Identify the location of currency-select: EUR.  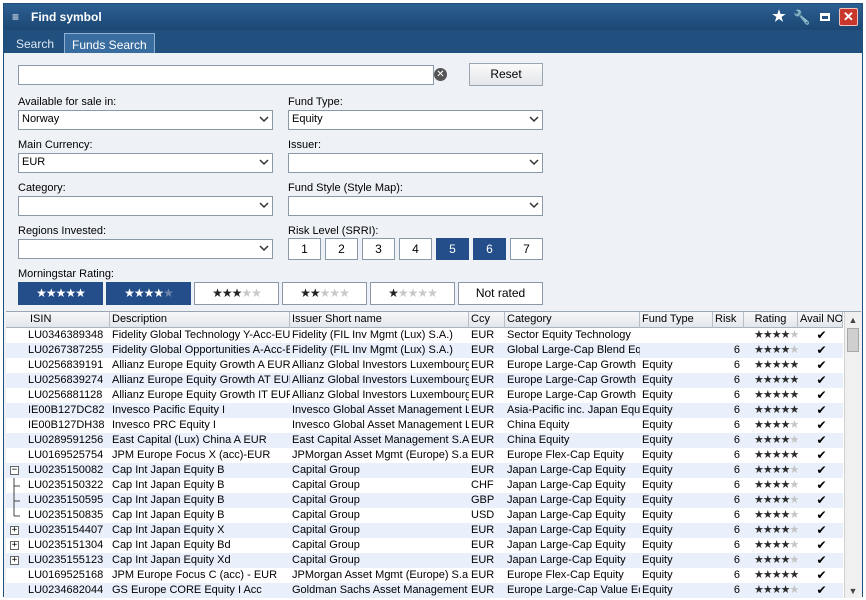
(145, 163).